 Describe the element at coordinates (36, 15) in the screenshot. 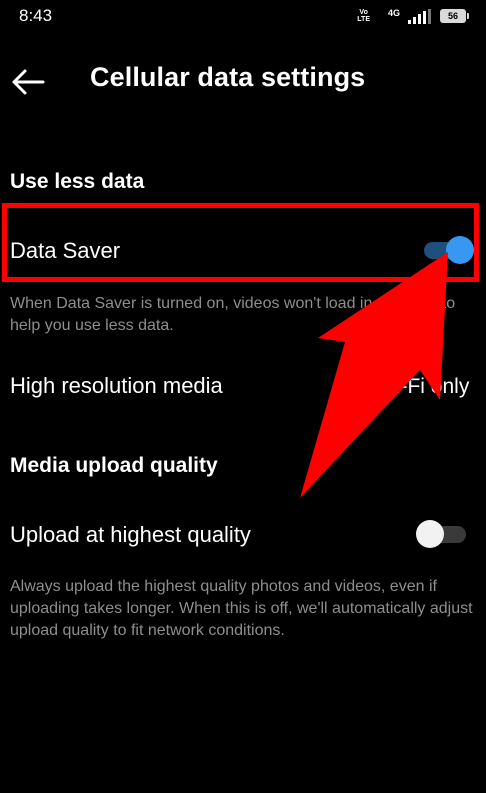

I see `status-time: 8:43` at that location.